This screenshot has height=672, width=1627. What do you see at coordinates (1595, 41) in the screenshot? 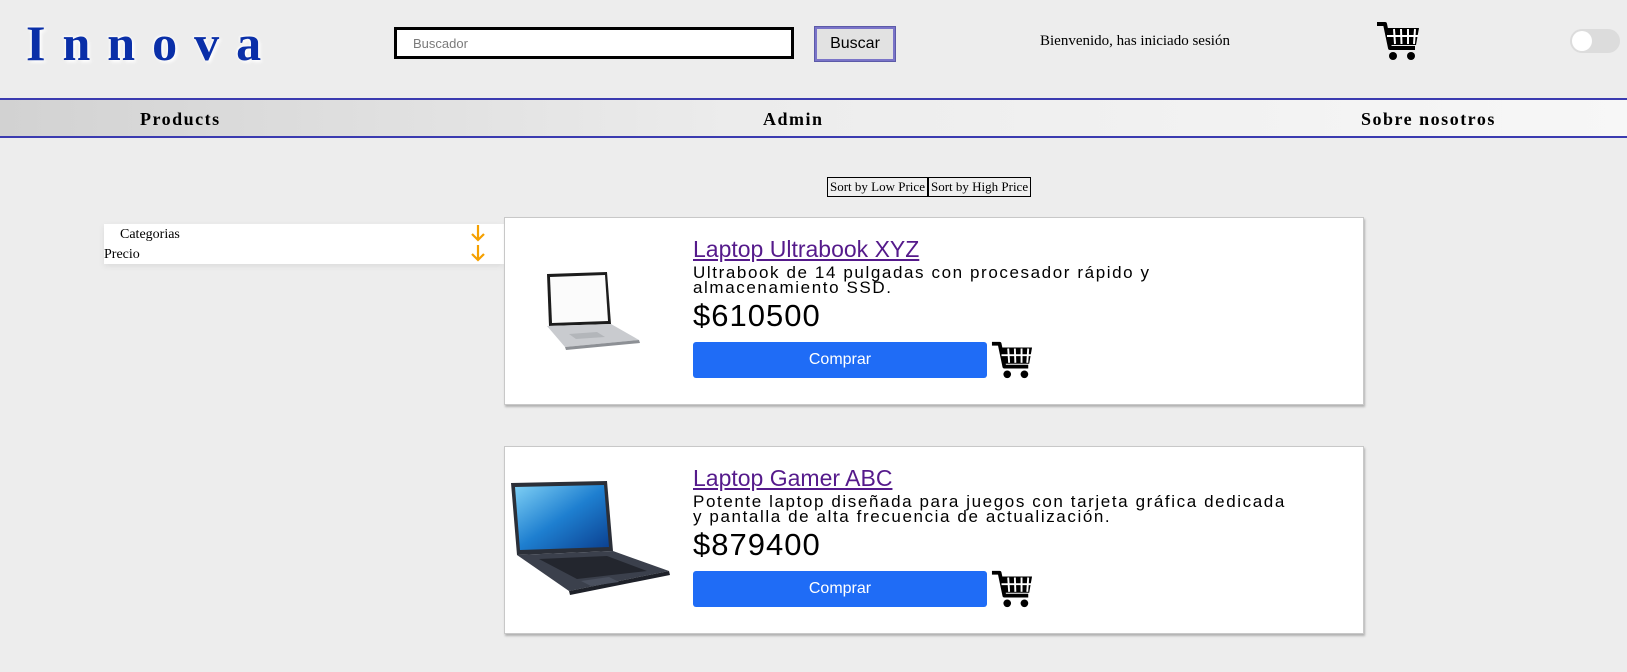
I see `theme-toggle` at bounding box center [1595, 41].